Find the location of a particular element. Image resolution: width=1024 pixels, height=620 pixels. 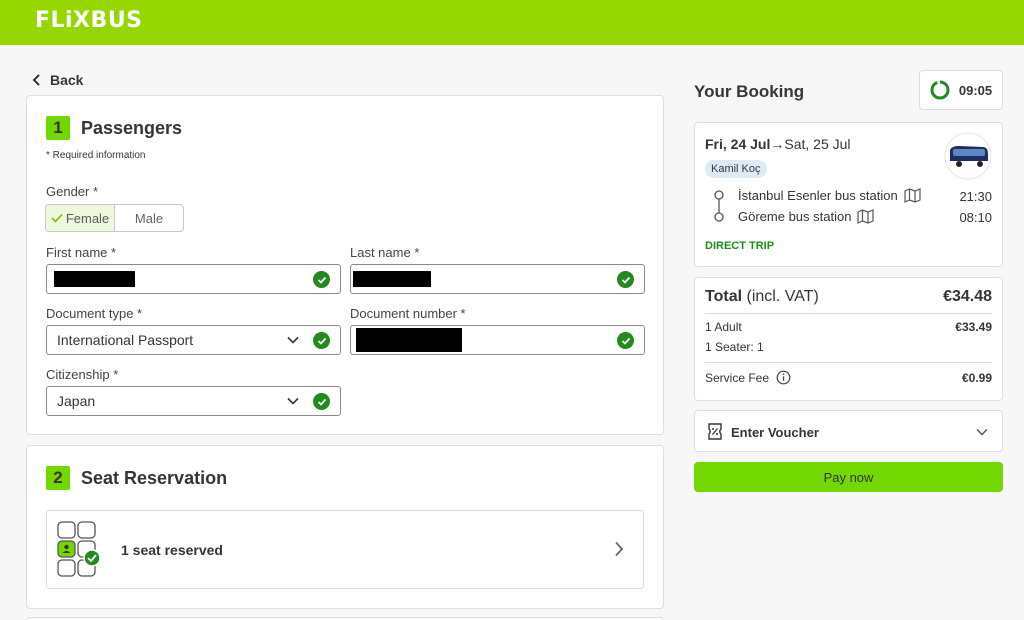

service-fee-value: €0.99 is located at coordinates (976, 377).